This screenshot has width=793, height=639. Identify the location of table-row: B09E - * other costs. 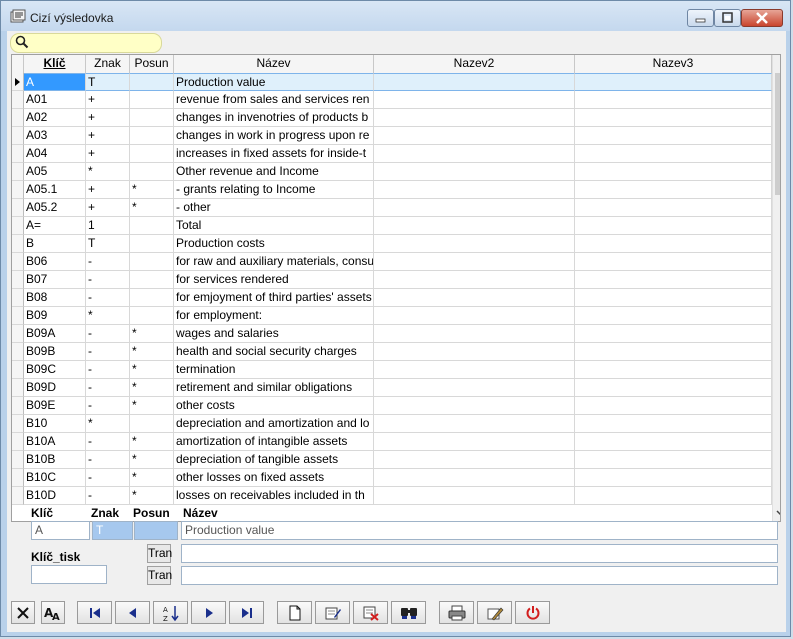
(392, 406).